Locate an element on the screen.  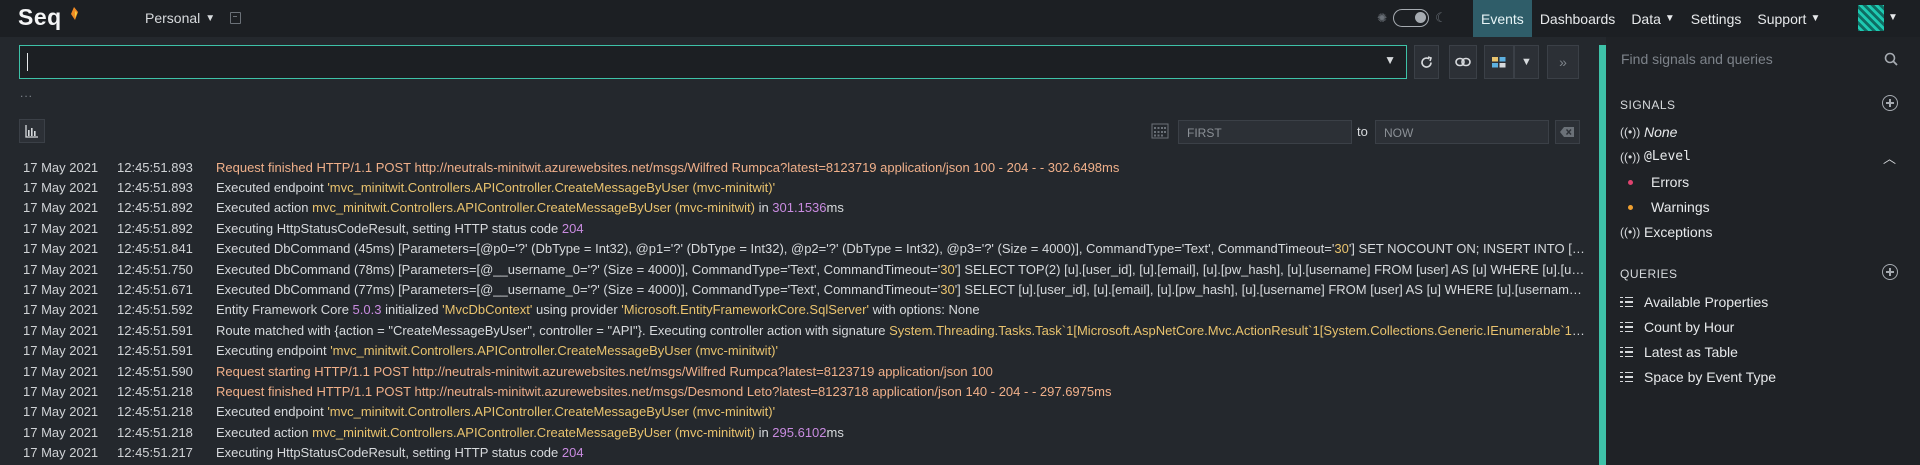
signal-search-input: Find signals and queries is located at coordinates (1697, 59).